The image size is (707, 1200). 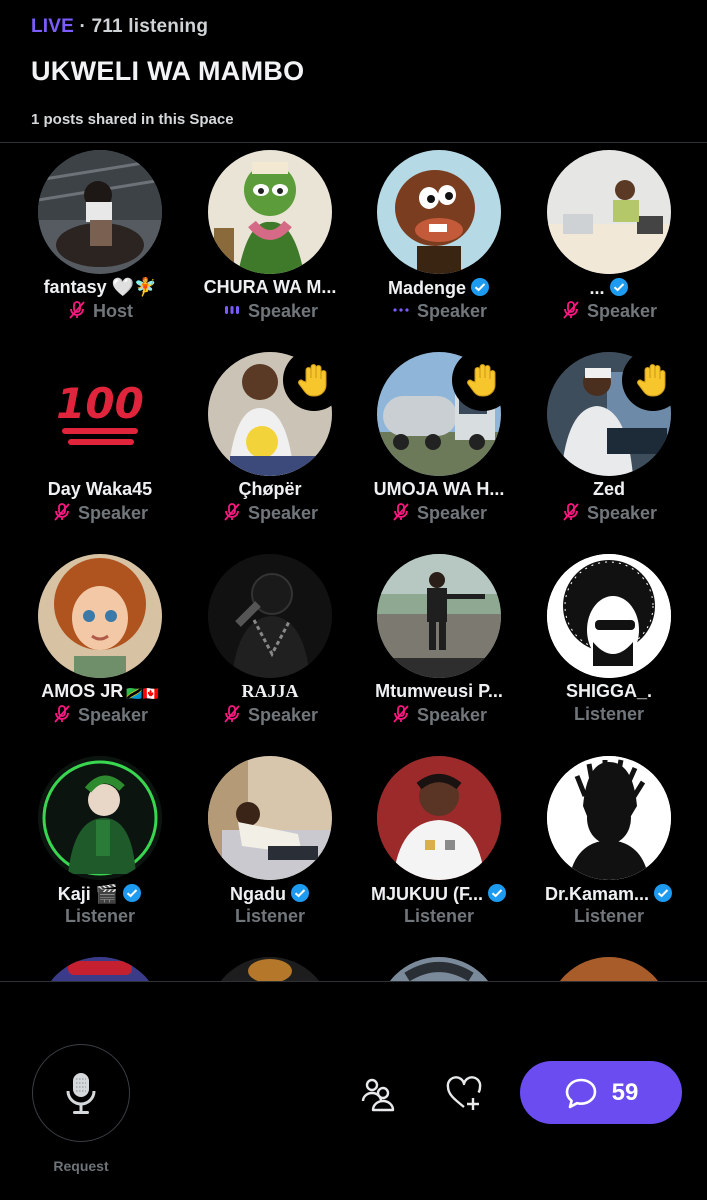 I want to click on name-text: Çhøpër, so click(x=270, y=489).